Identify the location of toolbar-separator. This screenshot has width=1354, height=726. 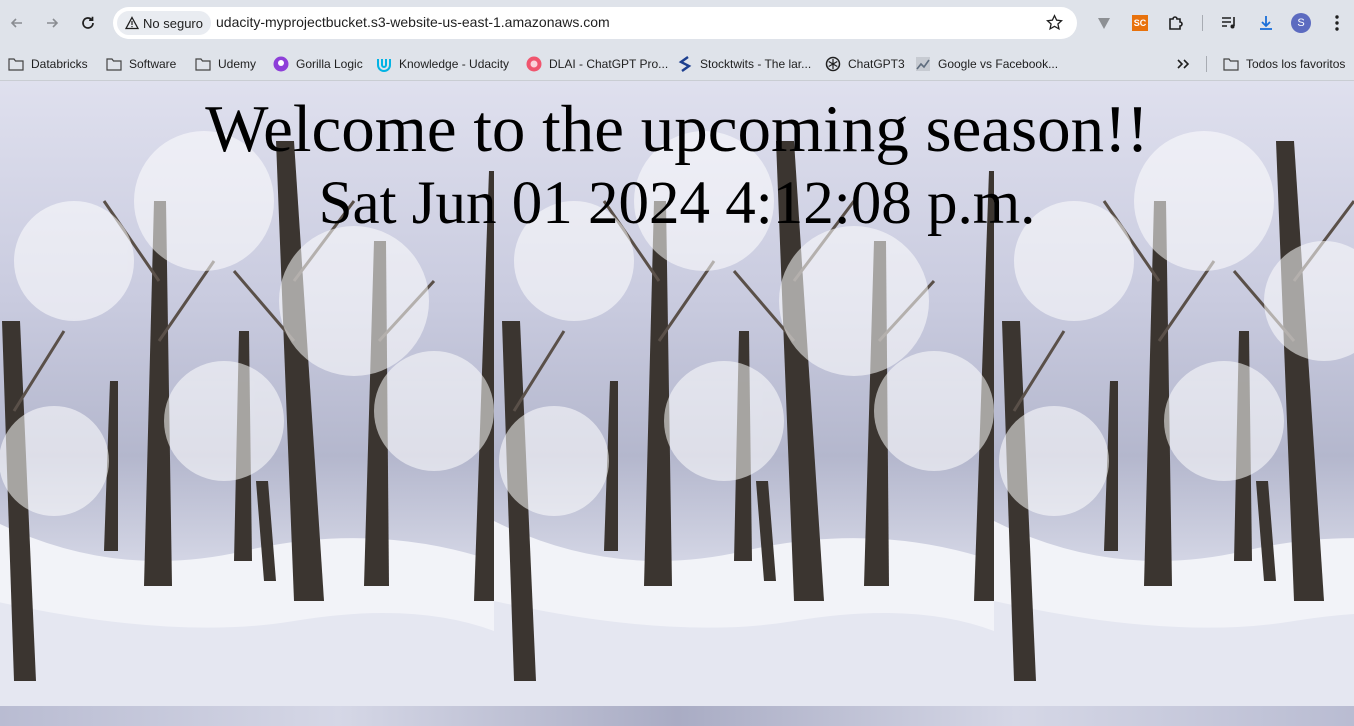
(1202, 23).